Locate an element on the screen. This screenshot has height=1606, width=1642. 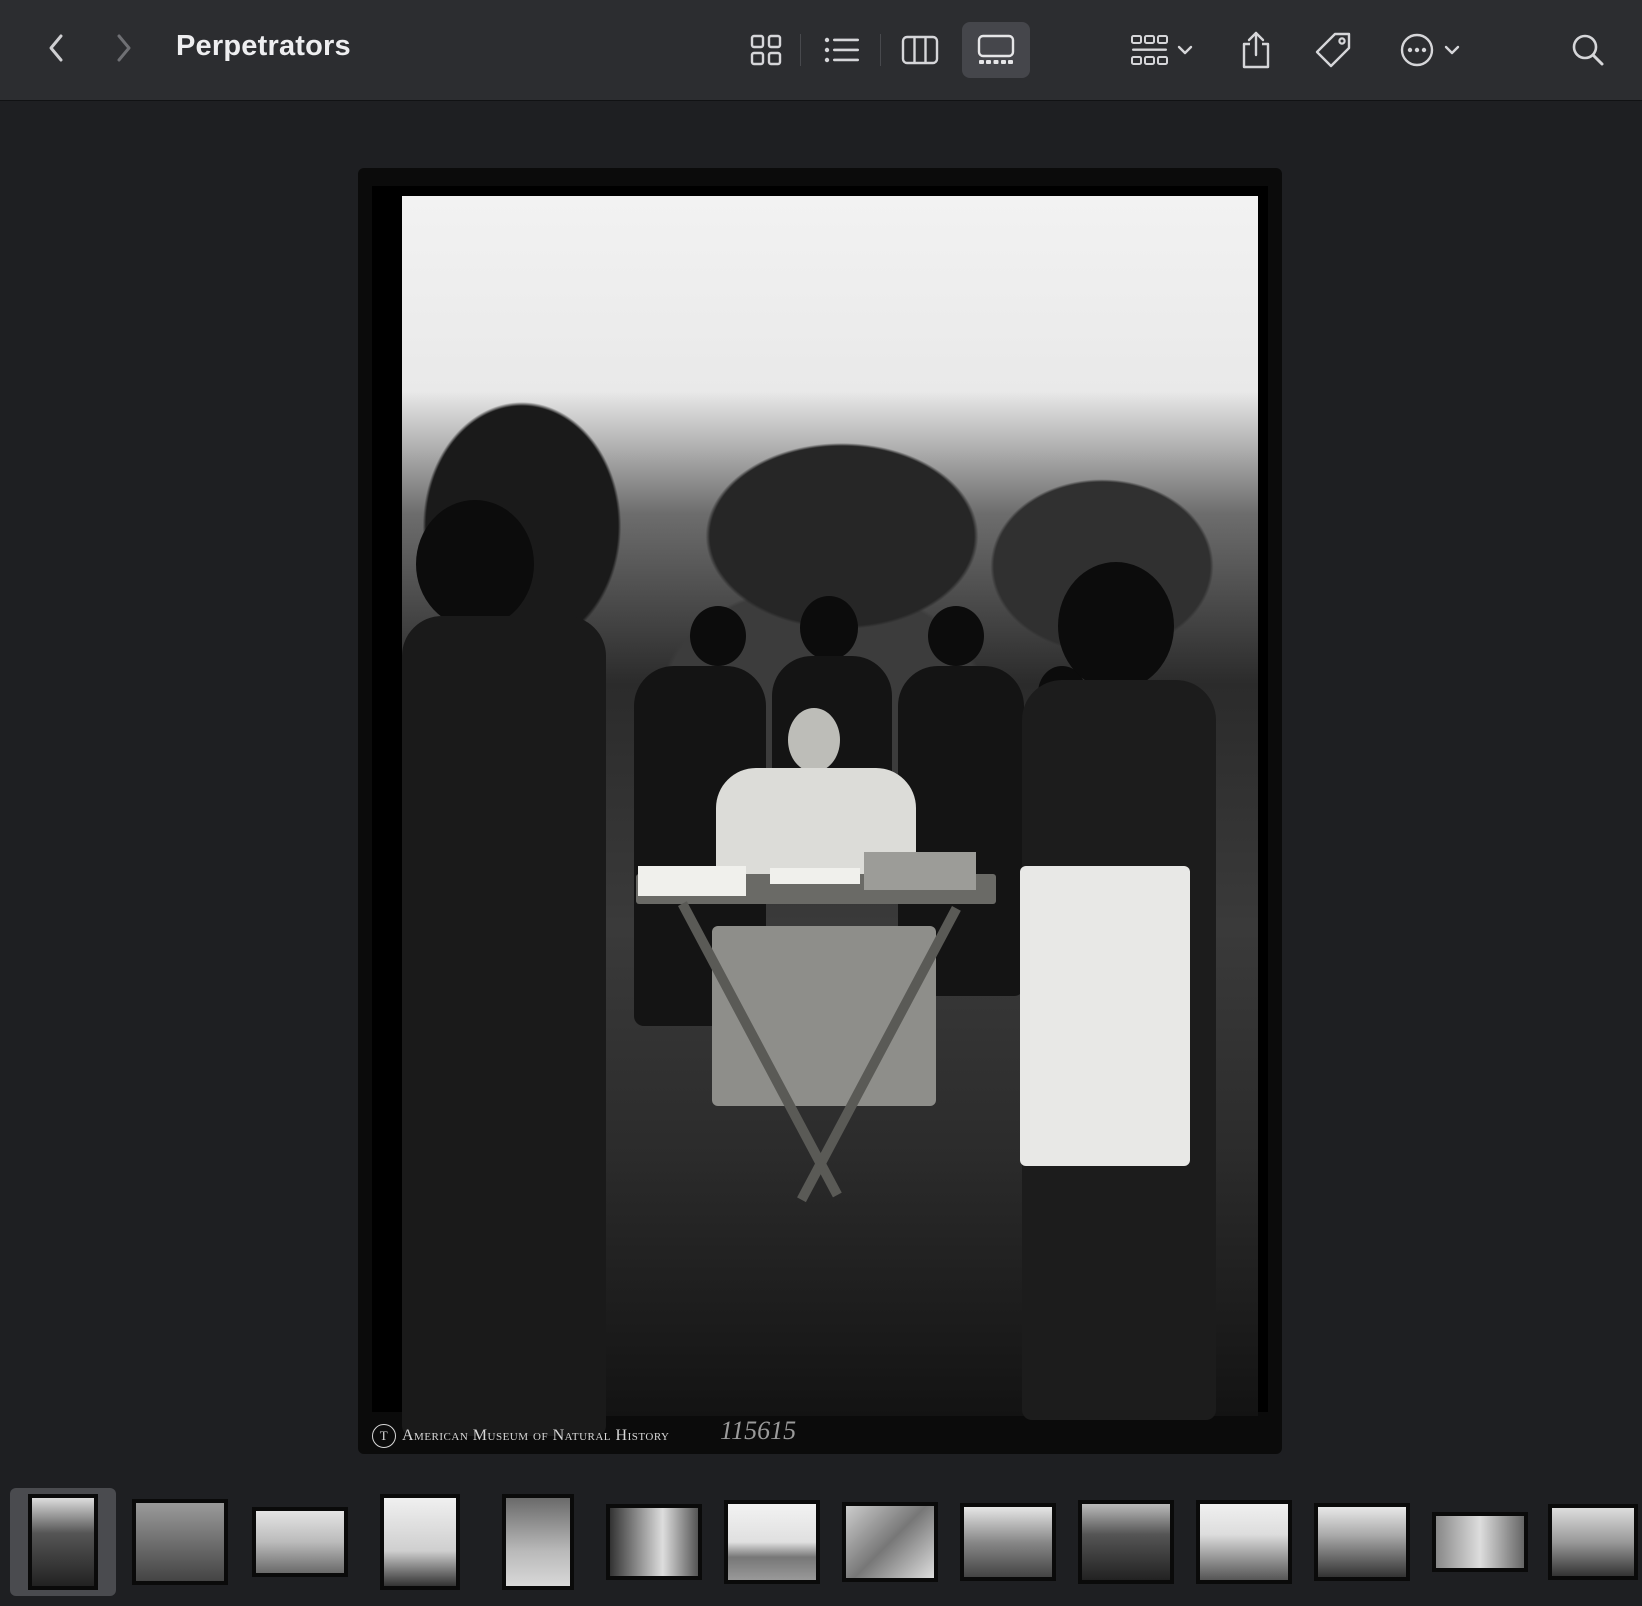
chevron-right-icon is located at coordinates (124, 48).